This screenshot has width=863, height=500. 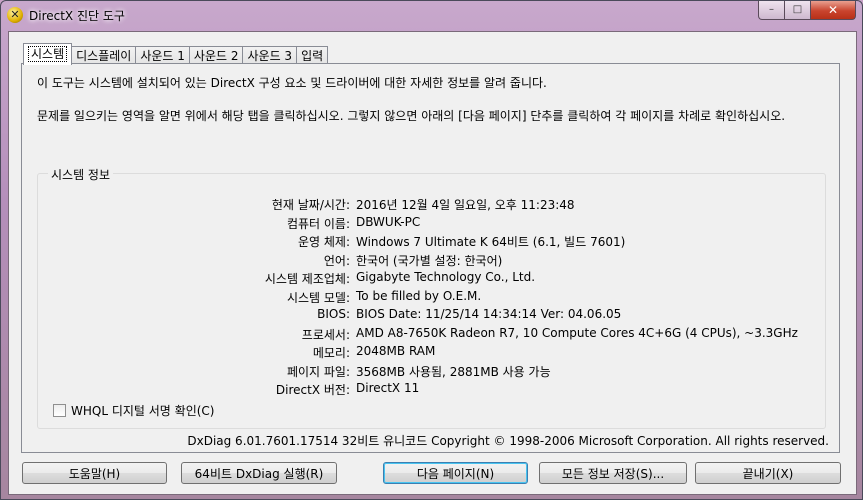 What do you see at coordinates (333, 314) in the screenshot?
I see `info-key: BIOS:` at bounding box center [333, 314].